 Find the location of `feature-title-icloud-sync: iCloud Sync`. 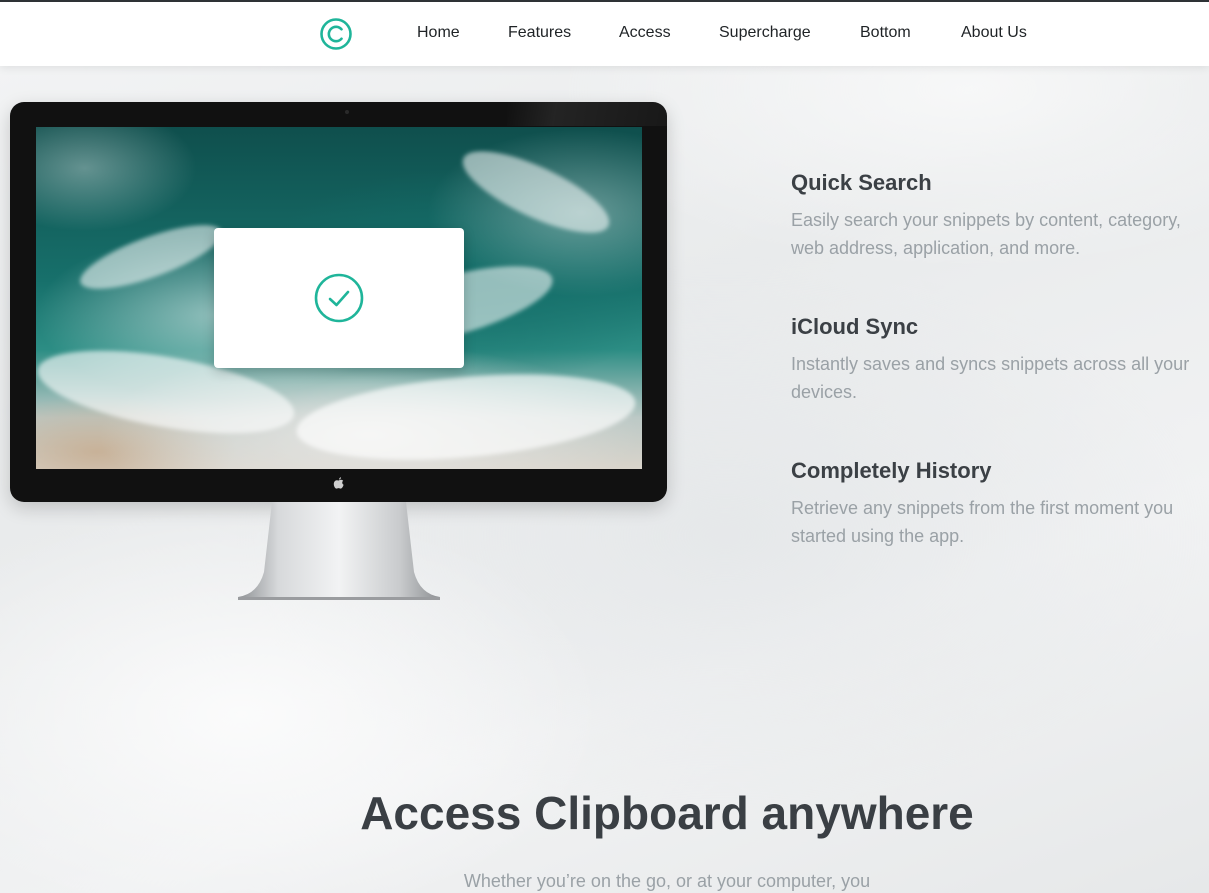

feature-title-icloud-sync: iCloud Sync is located at coordinates (855, 326).